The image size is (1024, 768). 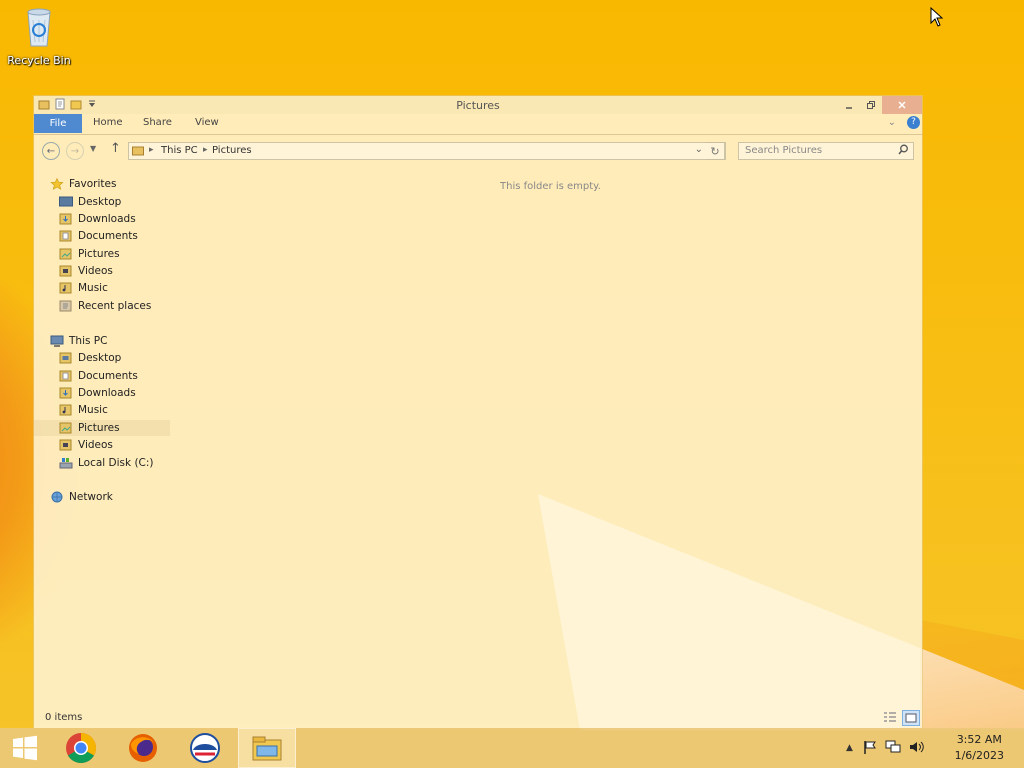 What do you see at coordinates (937, 18) in the screenshot?
I see `mouse-cursor-icon` at bounding box center [937, 18].